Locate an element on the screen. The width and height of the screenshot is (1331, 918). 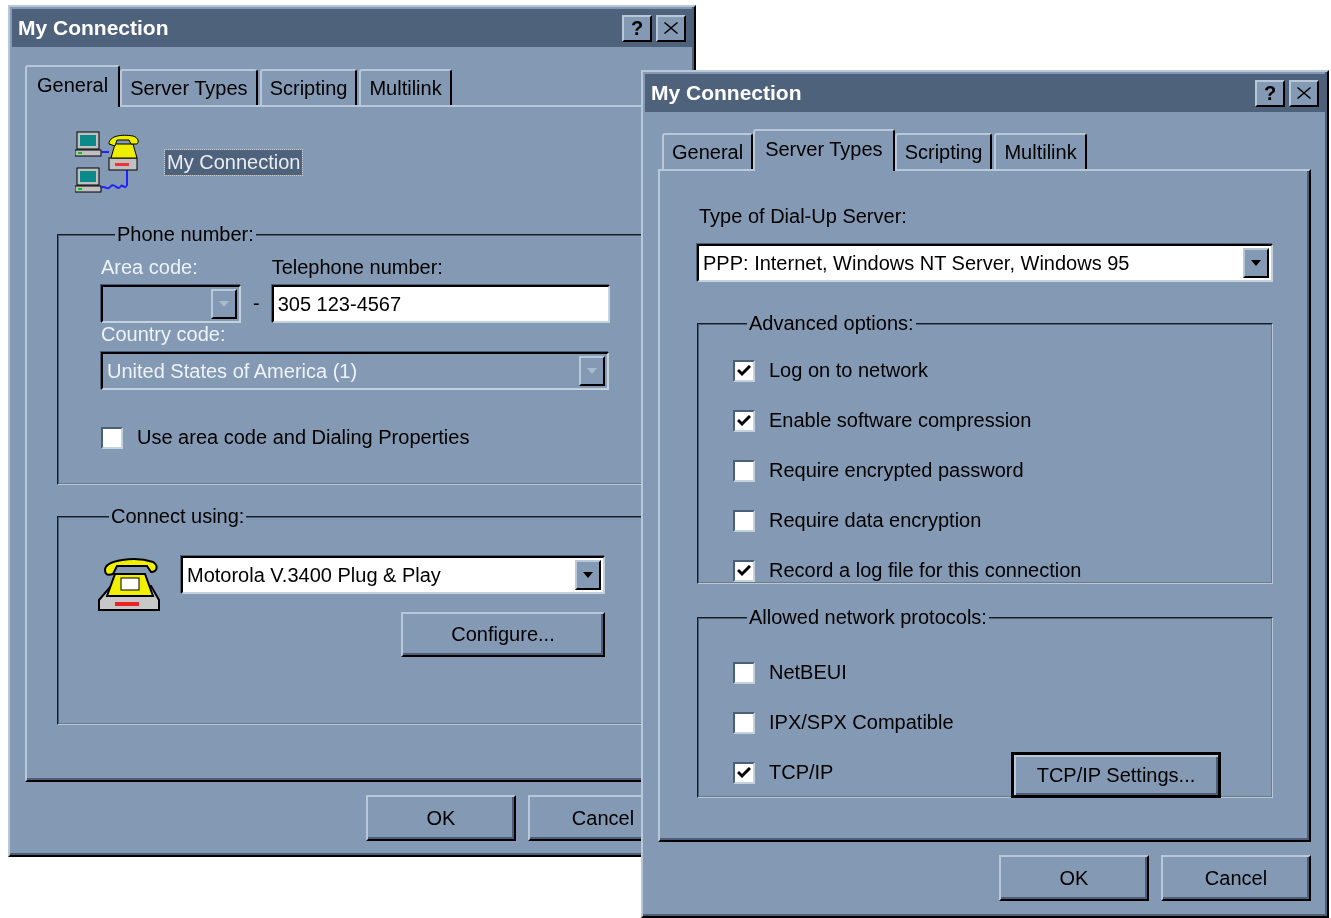
checkbox-label: NetBEUI is located at coordinates (808, 672).